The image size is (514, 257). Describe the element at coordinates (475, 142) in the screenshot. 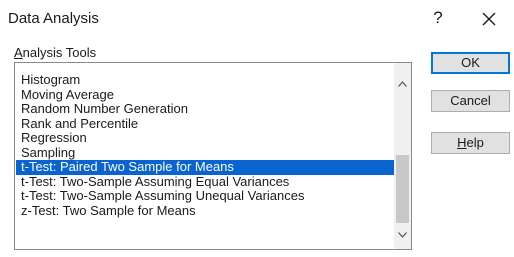

I see `help-button-label: elp` at that location.